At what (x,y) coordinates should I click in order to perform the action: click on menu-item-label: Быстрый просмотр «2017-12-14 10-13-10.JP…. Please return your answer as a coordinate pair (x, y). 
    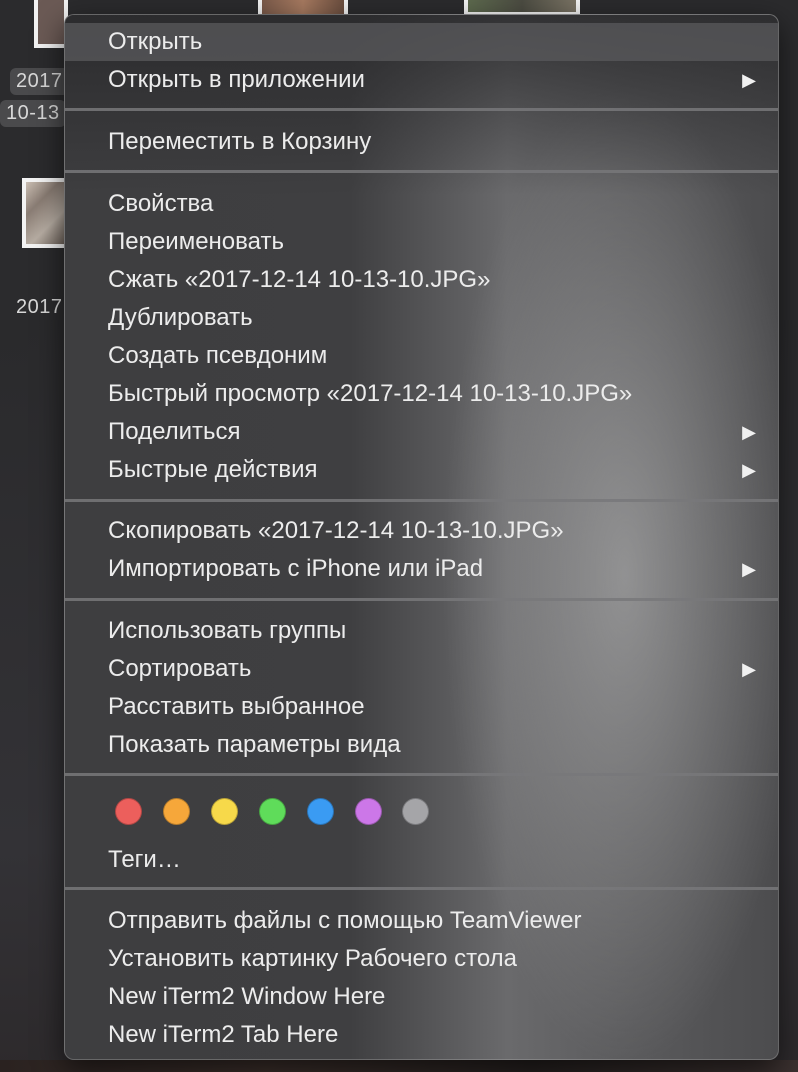
    Looking at the image, I should click on (370, 393).